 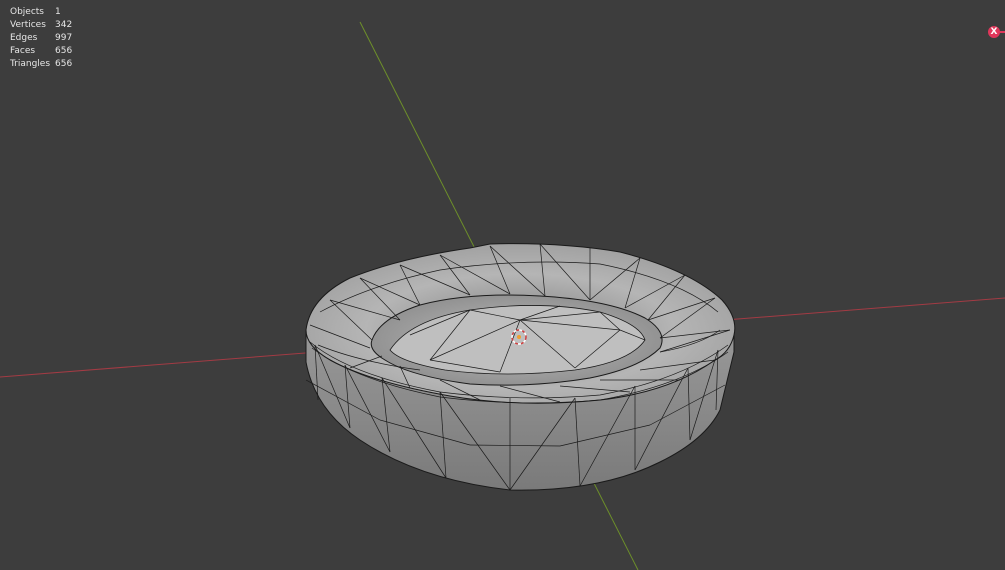 I want to click on stat-row-vertices: Vertices 342, so click(x=41, y=25).